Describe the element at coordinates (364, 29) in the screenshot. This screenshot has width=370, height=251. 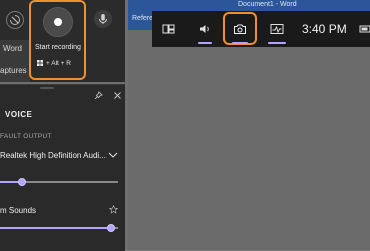
I see `battery-icon` at that location.